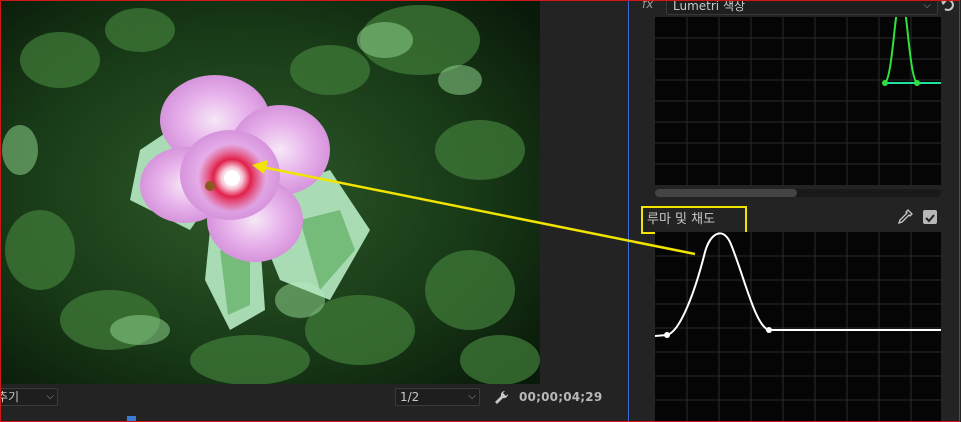 The height and width of the screenshot is (422, 961). What do you see at coordinates (930, 217) in the screenshot?
I see `checkbox-icon` at bounding box center [930, 217].